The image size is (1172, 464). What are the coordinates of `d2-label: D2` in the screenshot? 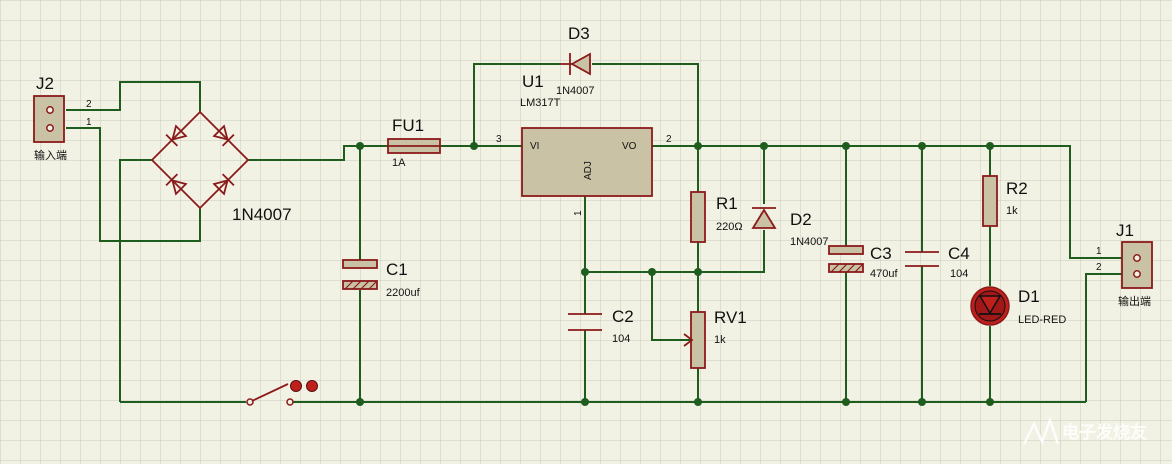 It's located at (801, 219).